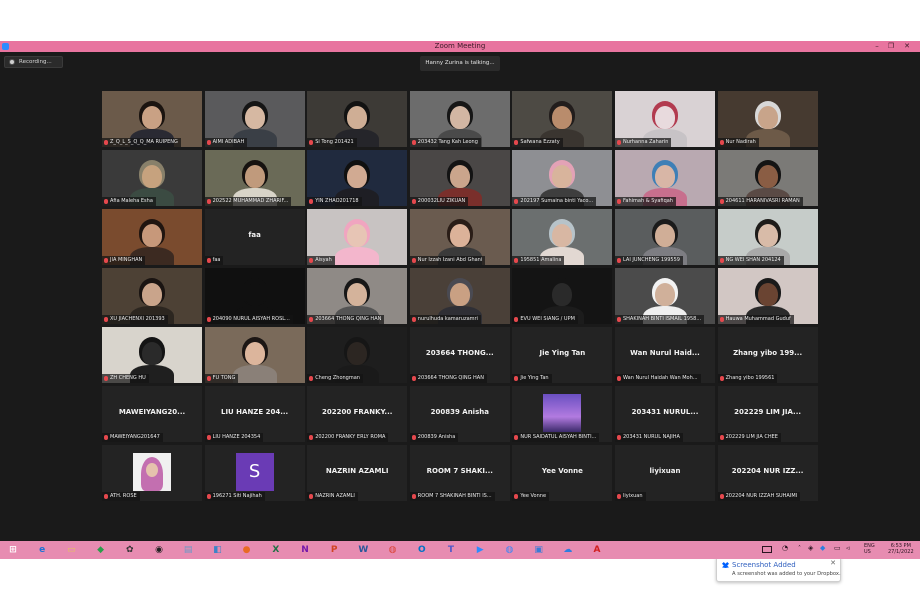 The image size is (920, 600). Describe the element at coordinates (130, 550) in the screenshot. I see `paint-icon: ✿` at that location.